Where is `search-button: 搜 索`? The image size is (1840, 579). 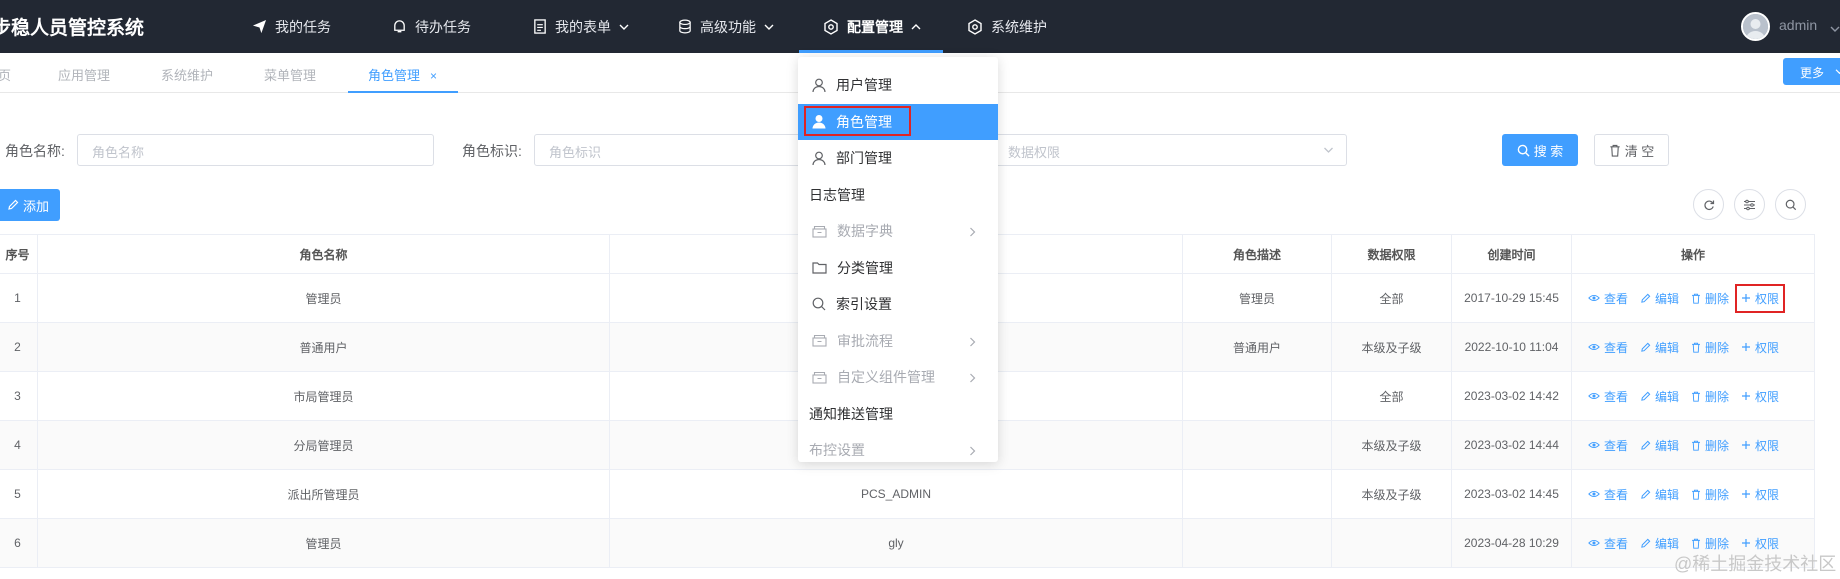 search-button: 搜 索 is located at coordinates (1540, 150).